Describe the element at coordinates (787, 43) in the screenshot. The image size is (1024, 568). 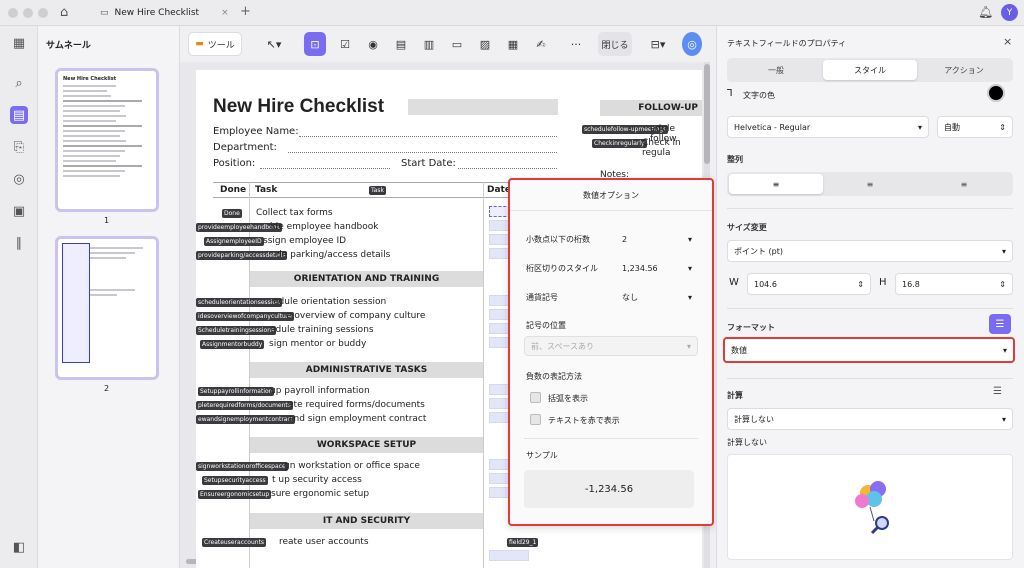
I see `properties-title: テキストフィールドのプロパティ` at that location.